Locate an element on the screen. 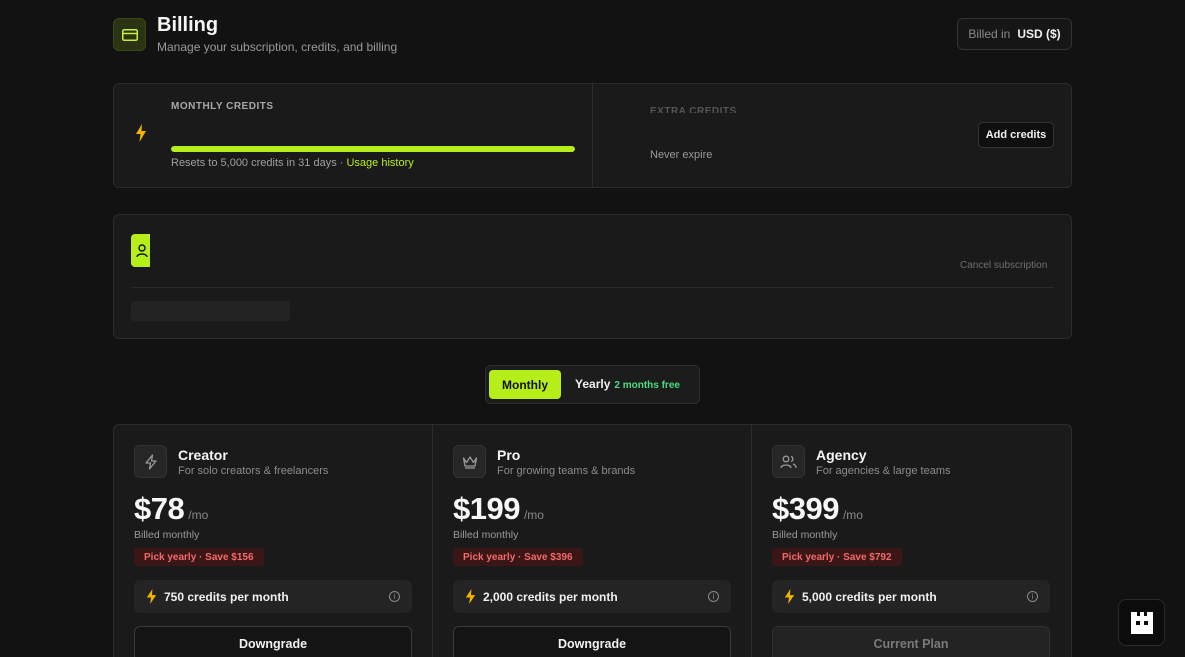 The width and height of the screenshot is (1185, 657). plan-credits-row: 5,000 credits per month i is located at coordinates (911, 596).